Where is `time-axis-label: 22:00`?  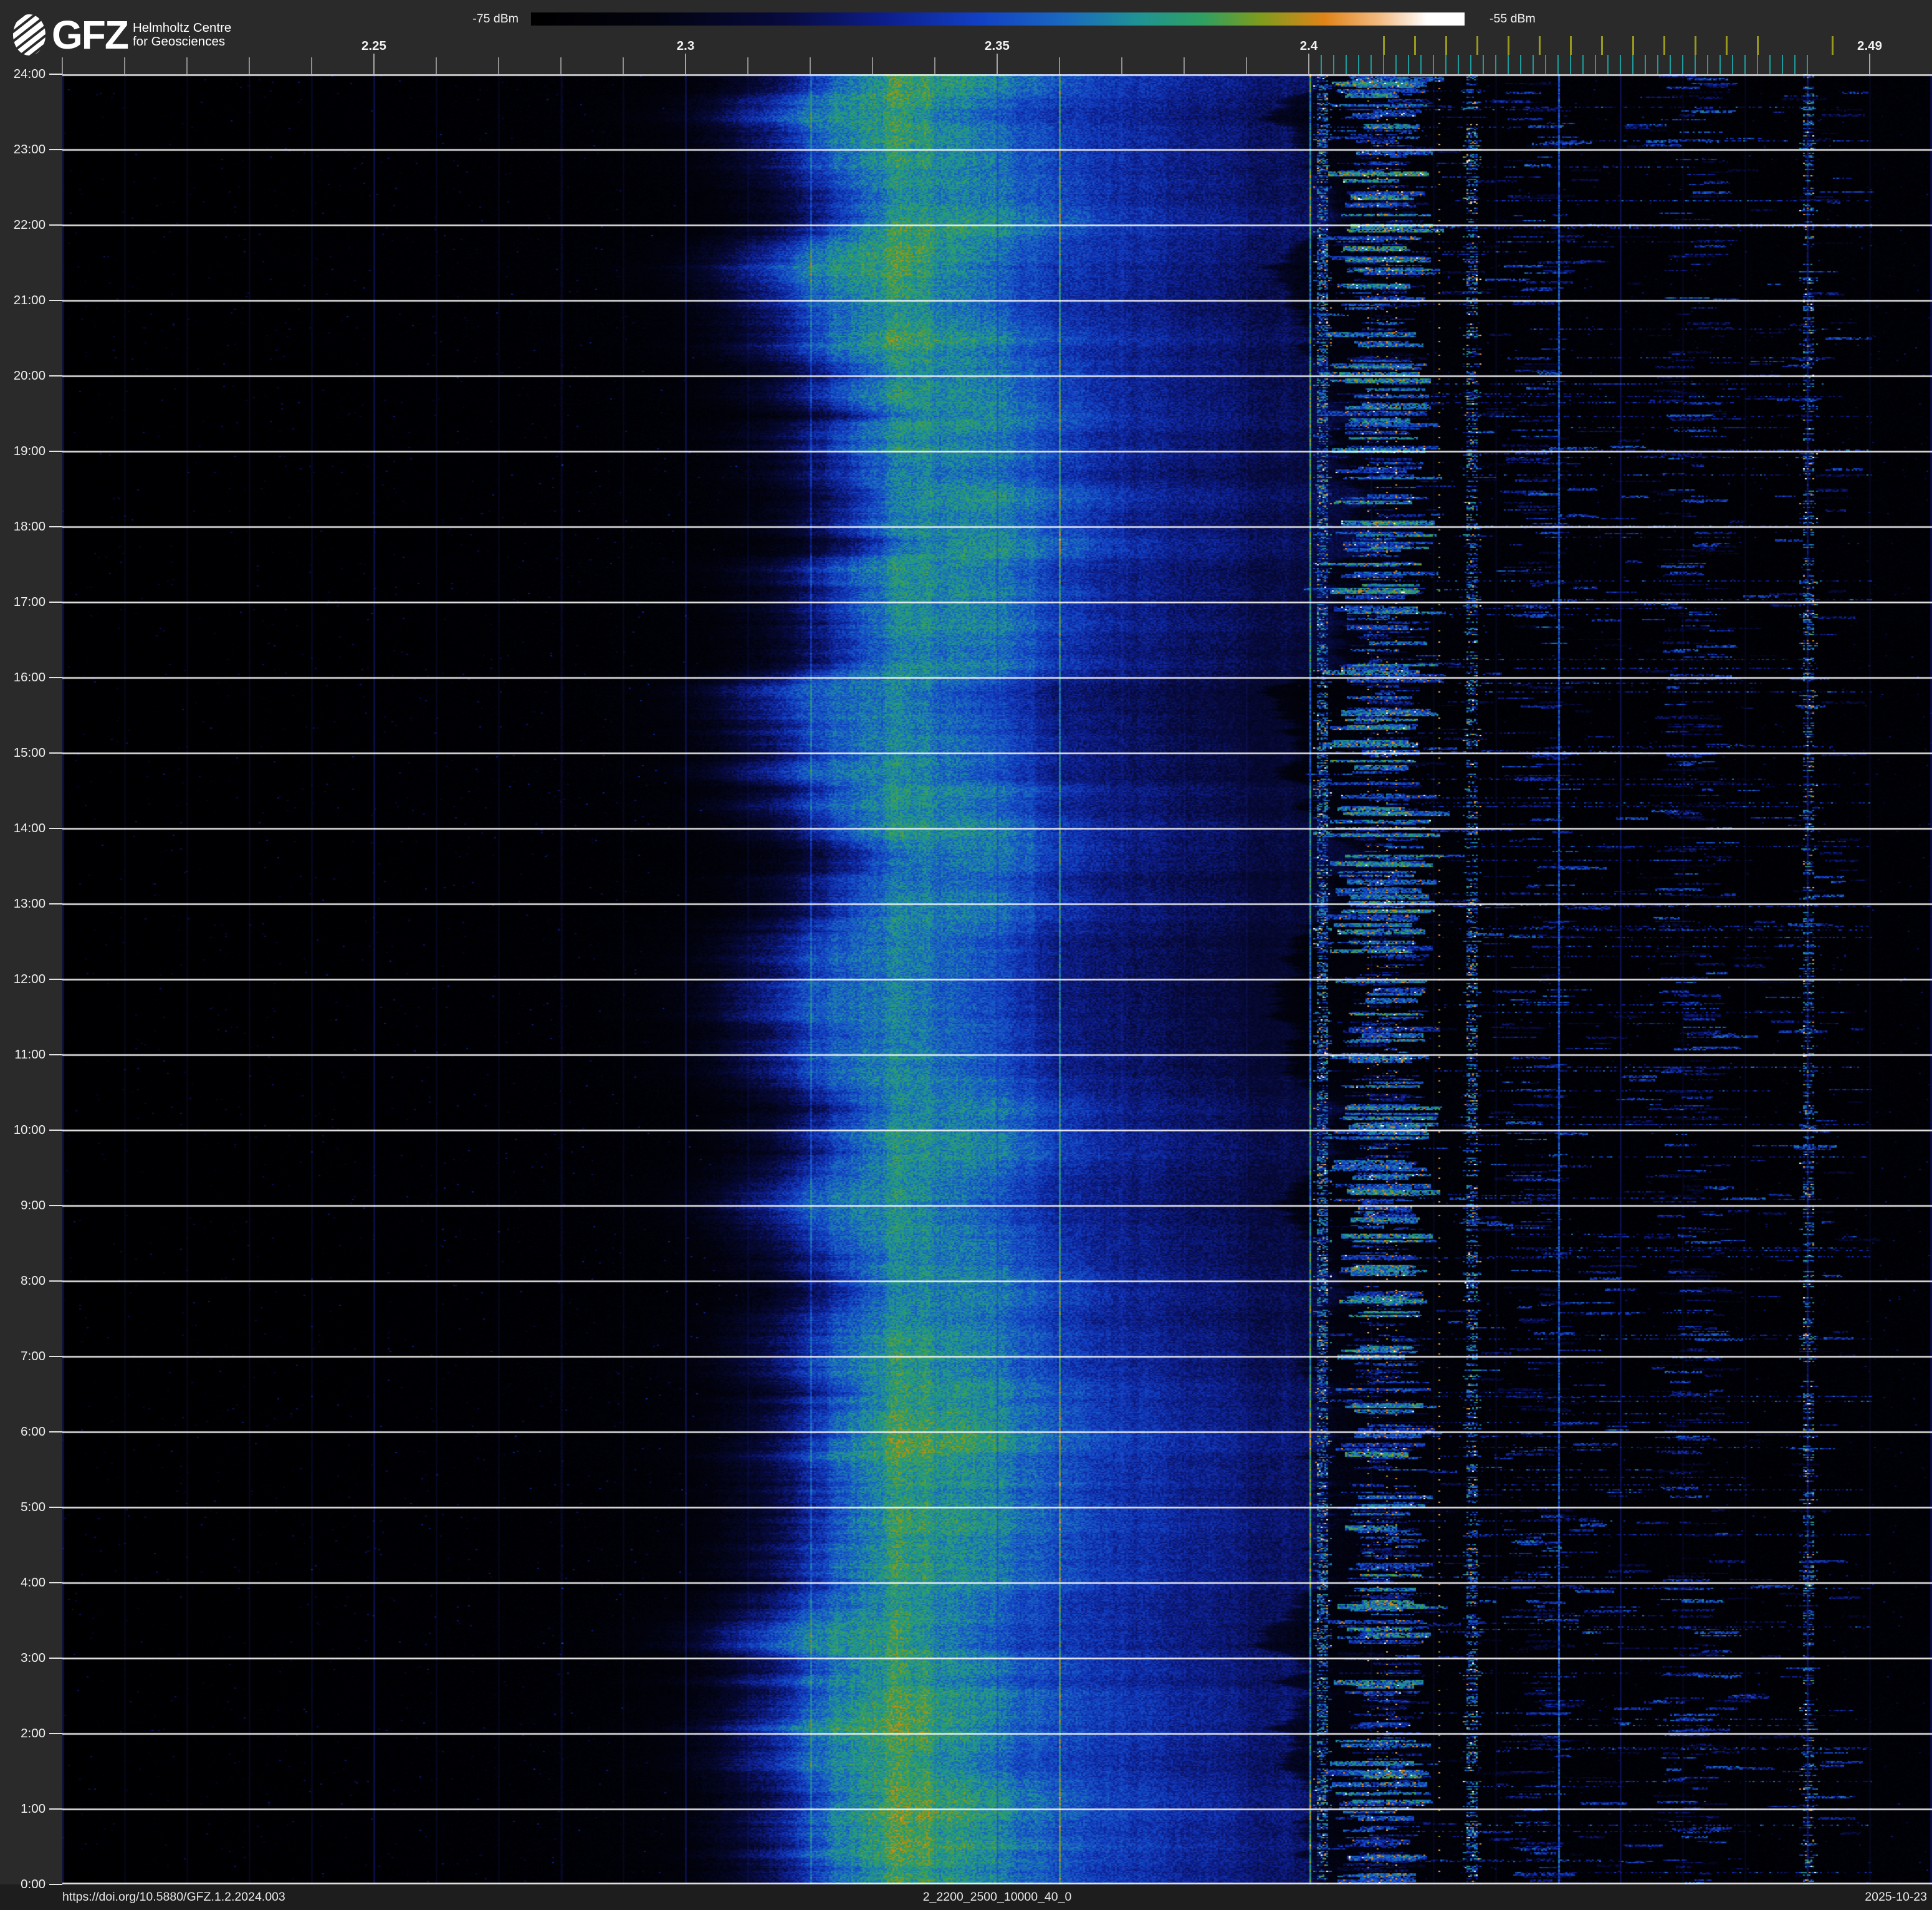
time-axis-label: 22:00 is located at coordinates (29, 225).